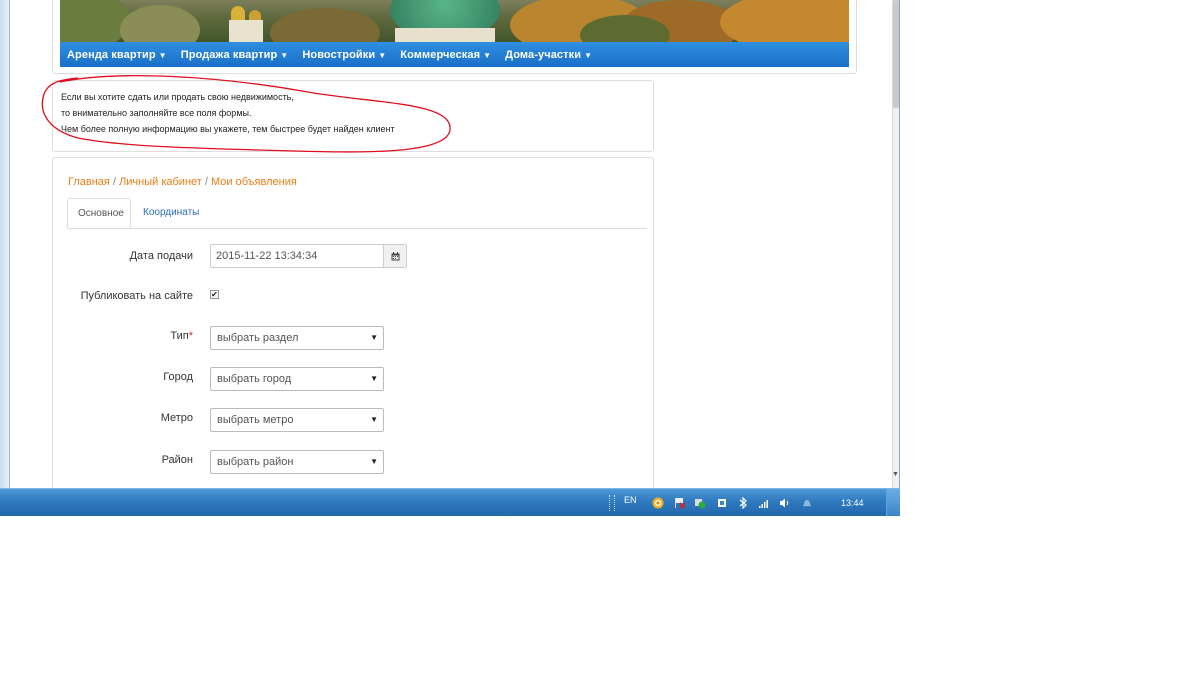 This screenshot has height=675, width=1200. Describe the element at coordinates (450, 502) in the screenshot. I see `windows-taskbar: EN 13:44` at that location.